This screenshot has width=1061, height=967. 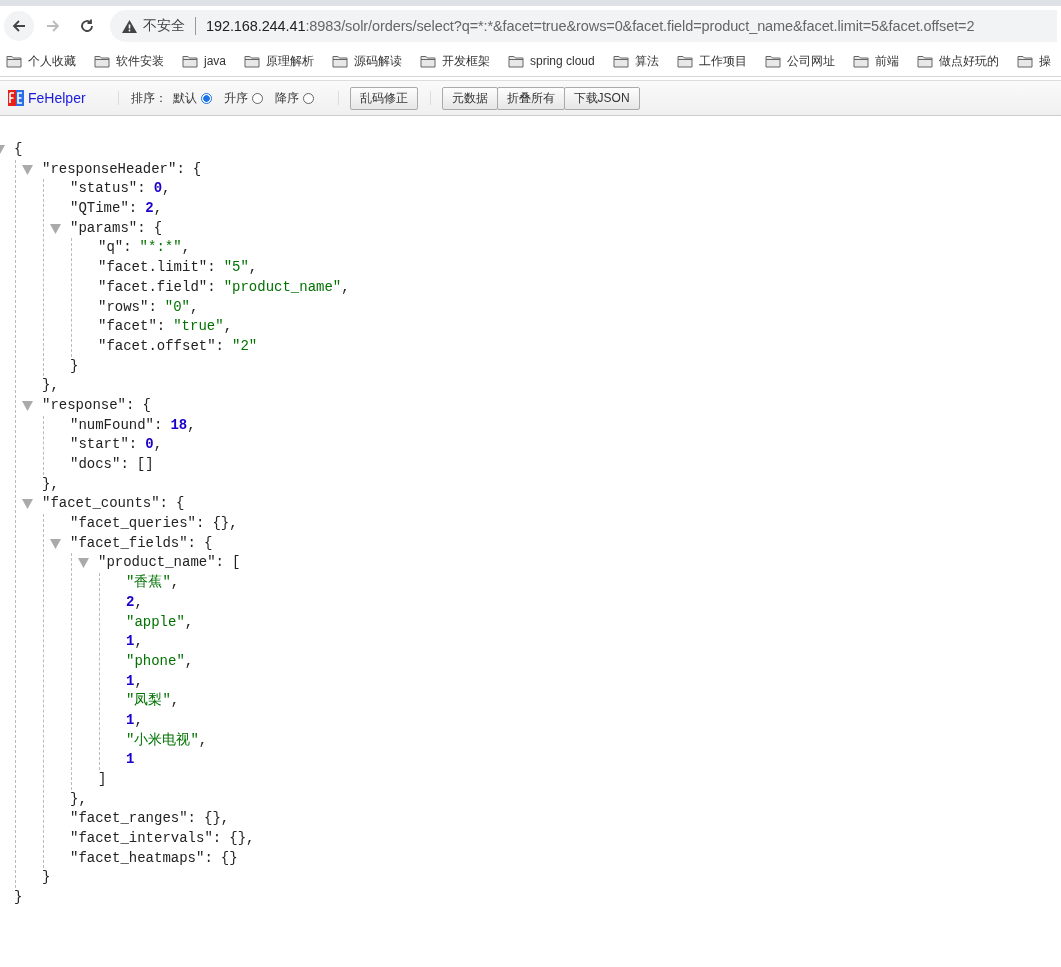 I want to click on bookmark-link: 工作项目, so click(x=722, y=61).